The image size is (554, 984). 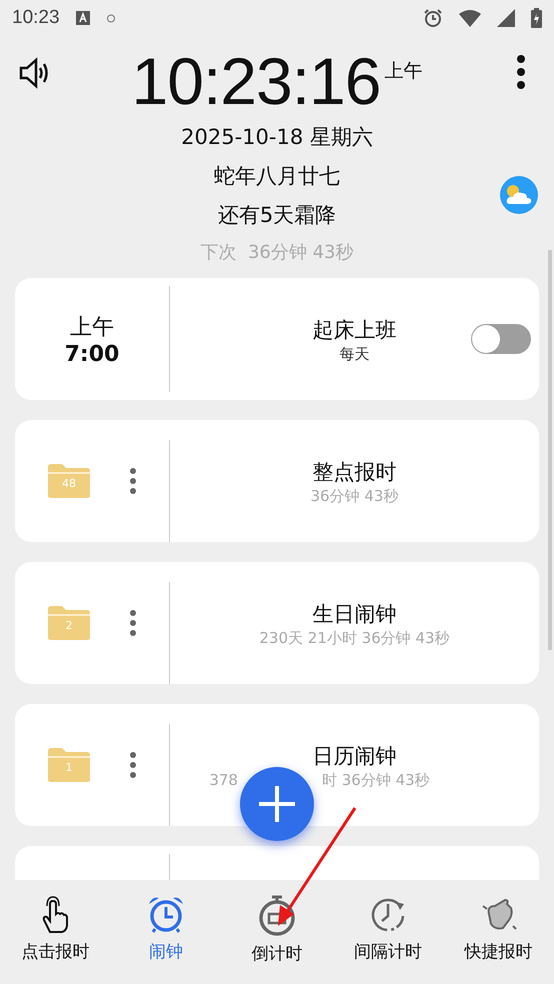 What do you see at coordinates (276, 915) in the screenshot?
I see `stopwatch-icon` at bounding box center [276, 915].